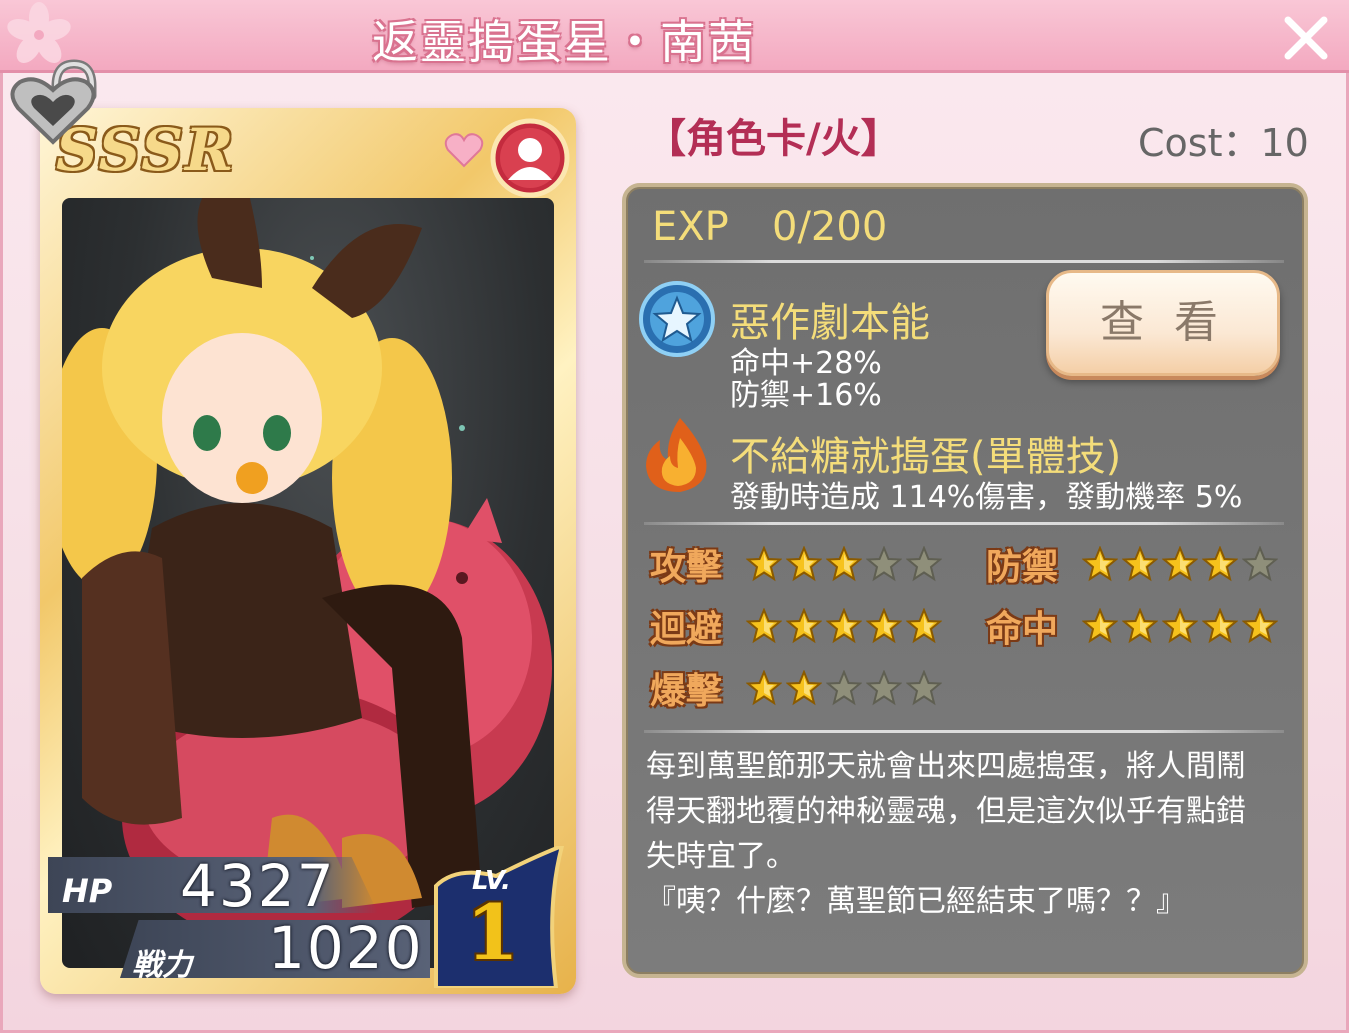 Image resolution: width=1349 pixels, height=1033 pixels. What do you see at coordinates (162, 965) in the screenshot?
I see `power-label: 戦力` at bounding box center [162, 965].